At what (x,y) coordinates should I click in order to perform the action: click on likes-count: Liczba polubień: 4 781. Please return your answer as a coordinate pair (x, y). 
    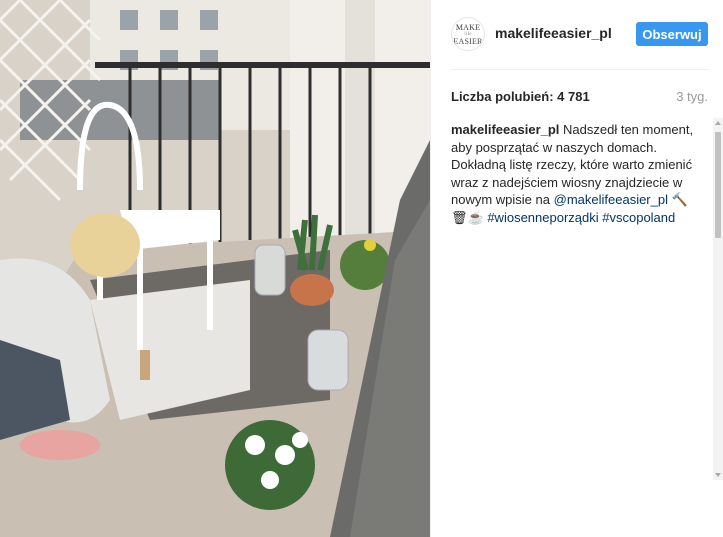
    Looking at the image, I should click on (520, 96).